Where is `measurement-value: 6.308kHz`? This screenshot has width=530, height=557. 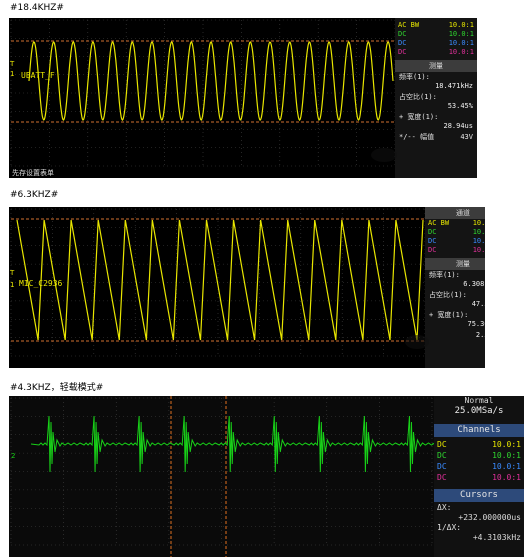 measurement-value: 6.308kHz is located at coordinates (474, 284).